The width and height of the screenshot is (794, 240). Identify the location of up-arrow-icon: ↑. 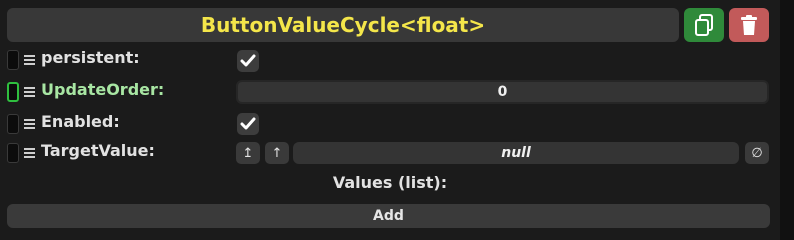
(277, 153).